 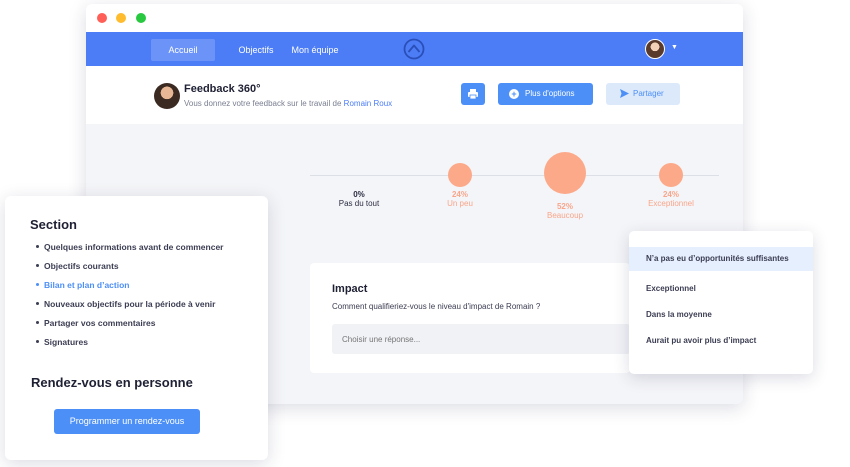 I want to click on scale-option-1: 24% Un peu, so click(x=460, y=199).